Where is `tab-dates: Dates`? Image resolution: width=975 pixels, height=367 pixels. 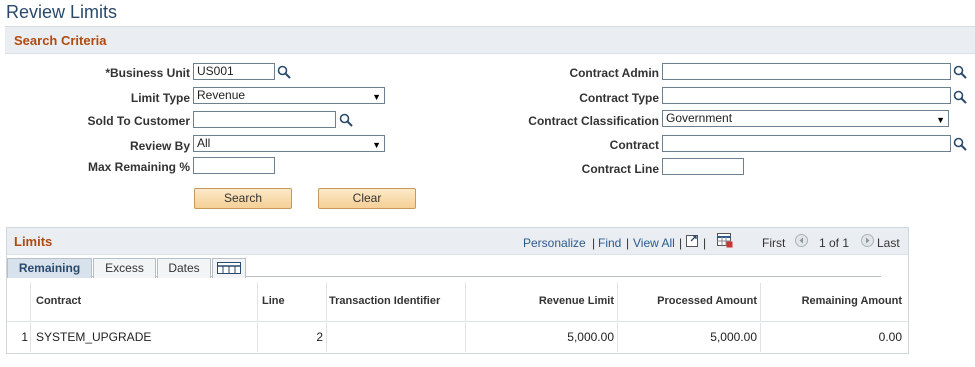
tab-dates: Dates is located at coordinates (184, 268).